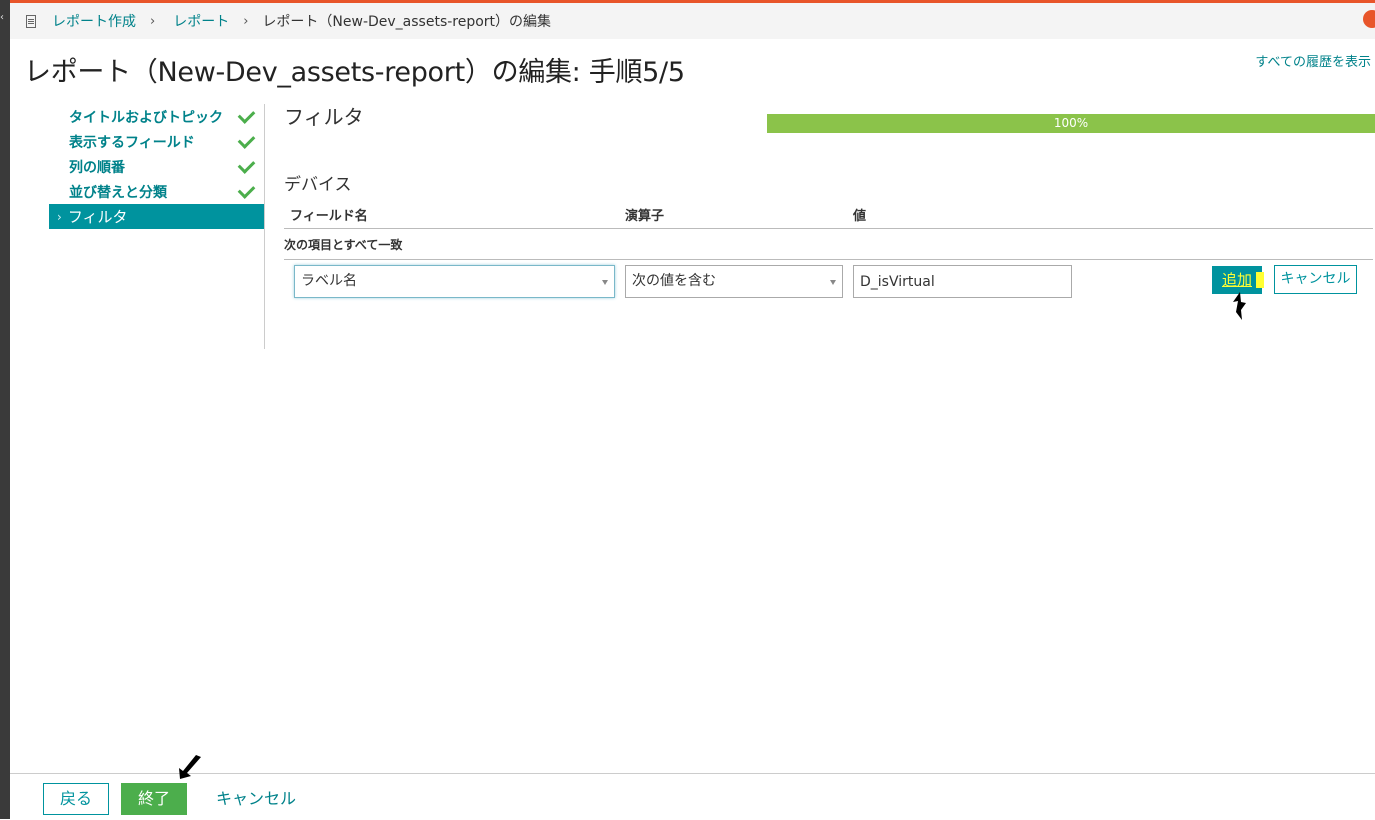 This screenshot has height=820, width=1375. What do you see at coordinates (5, 409) in the screenshot?
I see `left-edge-strip: ‹` at bounding box center [5, 409].